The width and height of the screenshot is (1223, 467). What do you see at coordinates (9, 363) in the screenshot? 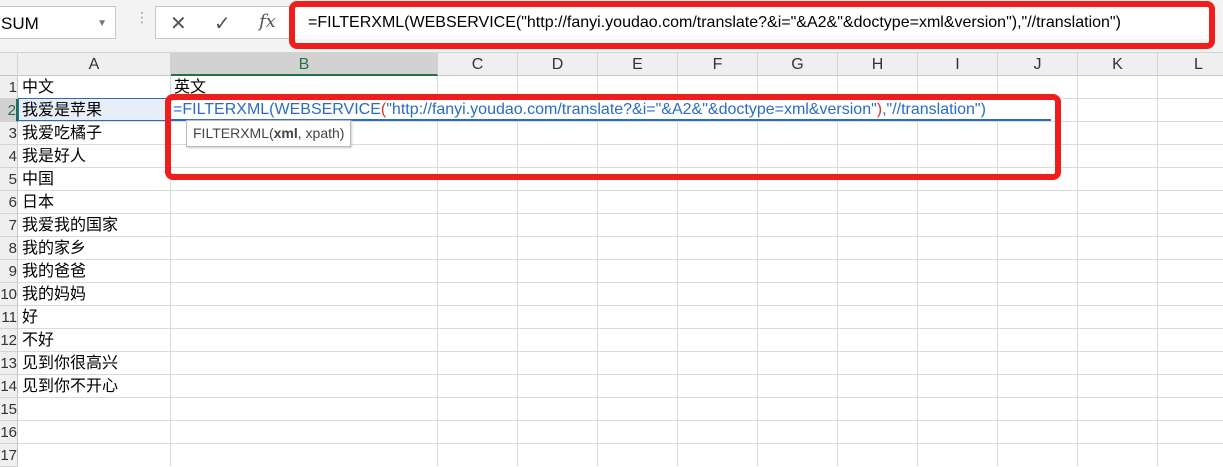
I see `row-header-13: 13` at bounding box center [9, 363].